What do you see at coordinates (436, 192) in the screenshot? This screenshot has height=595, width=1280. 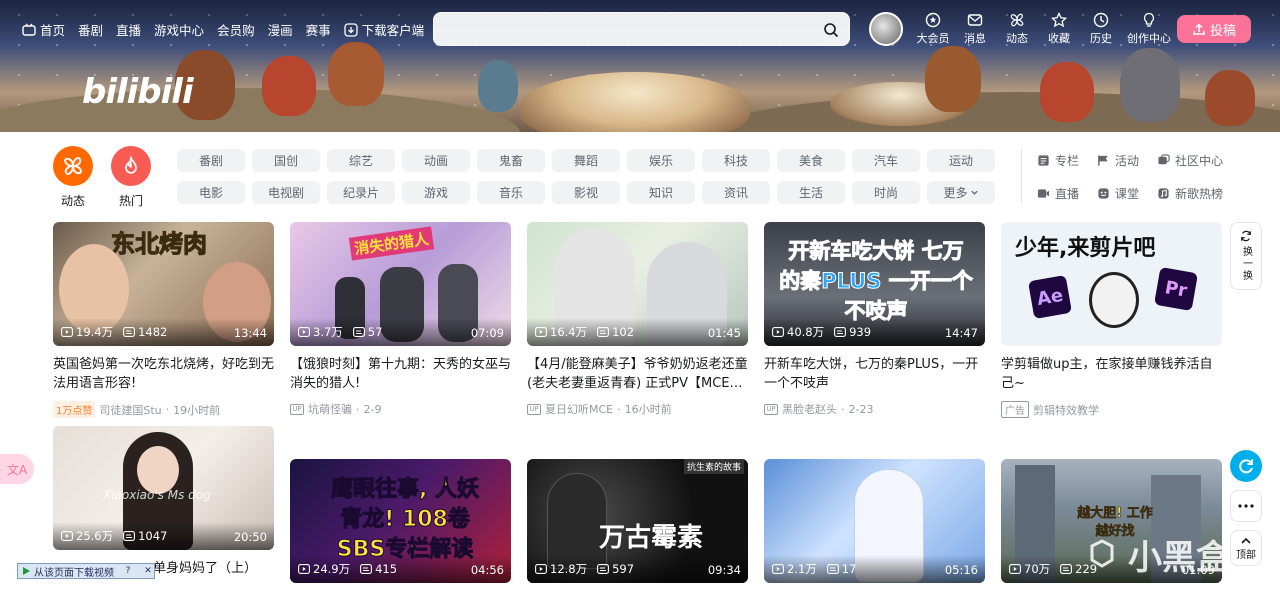 I see `channel-chip: 游戏` at bounding box center [436, 192].